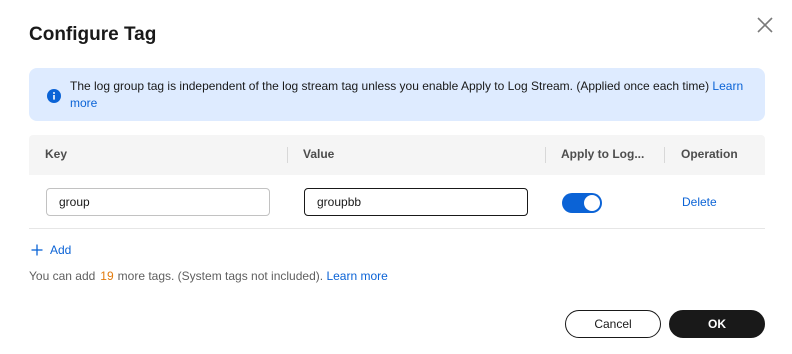  What do you see at coordinates (319, 154) in the screenshot?
I see `column-header-value: Value` at bounding box center [319, 154].